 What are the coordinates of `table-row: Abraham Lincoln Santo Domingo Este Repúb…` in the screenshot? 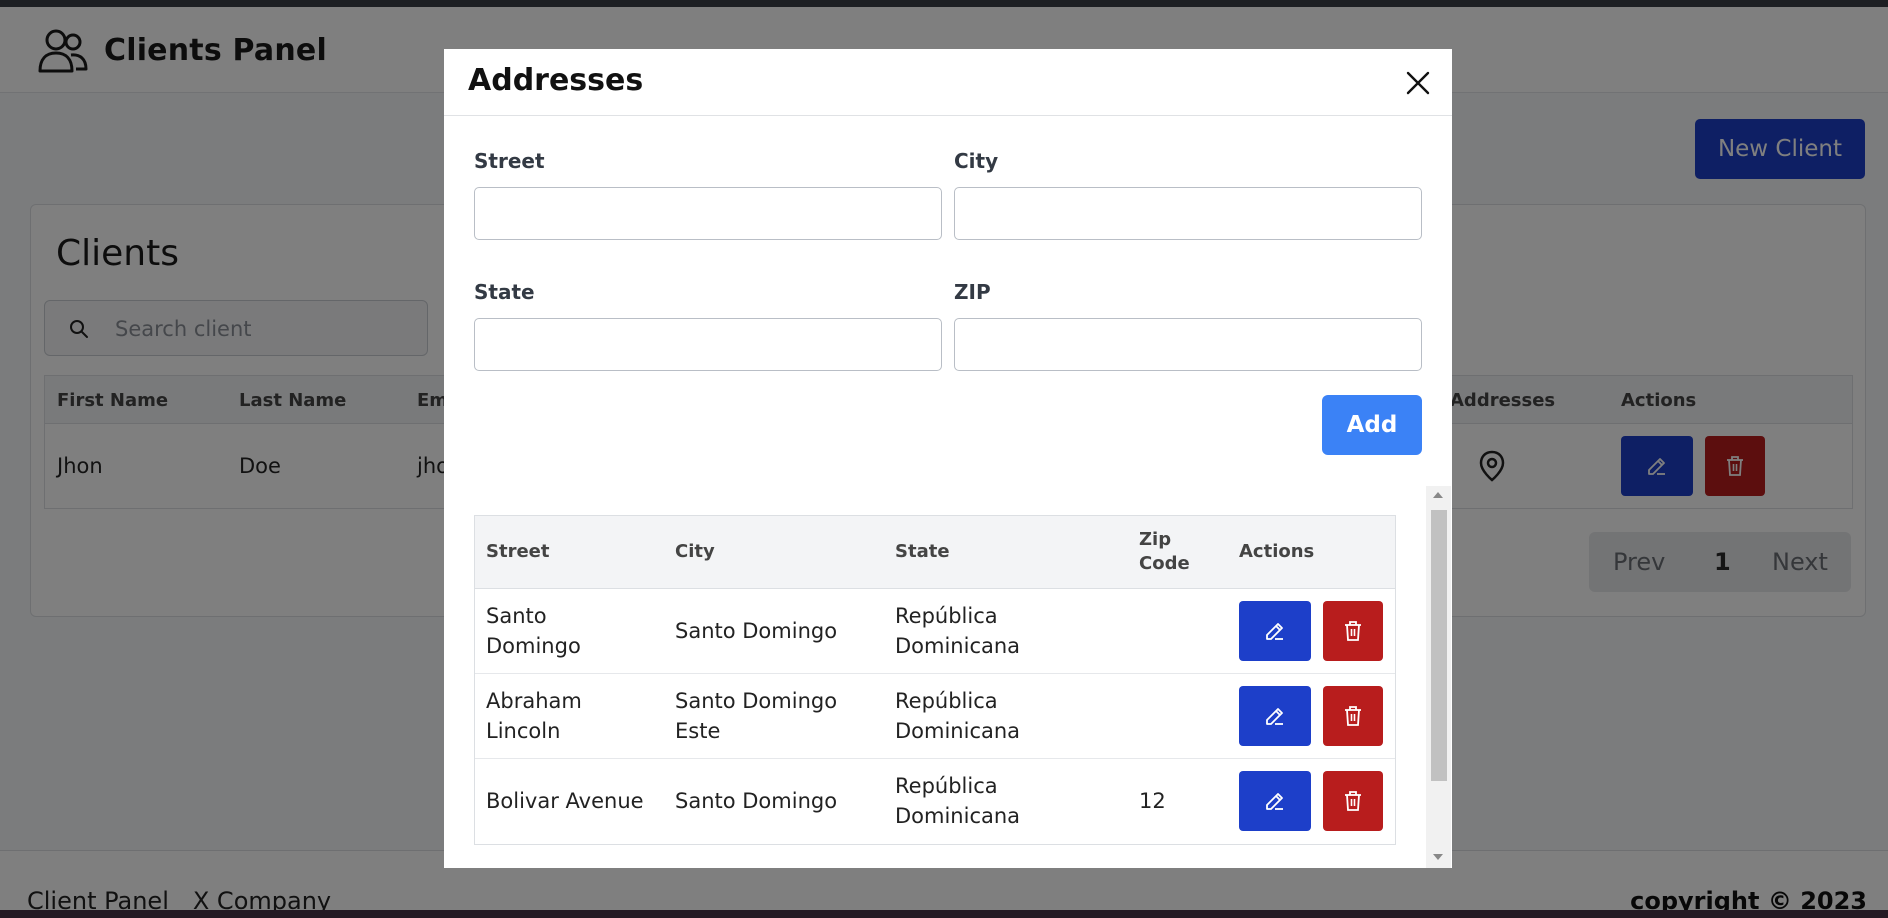 It's located at (935, 716).